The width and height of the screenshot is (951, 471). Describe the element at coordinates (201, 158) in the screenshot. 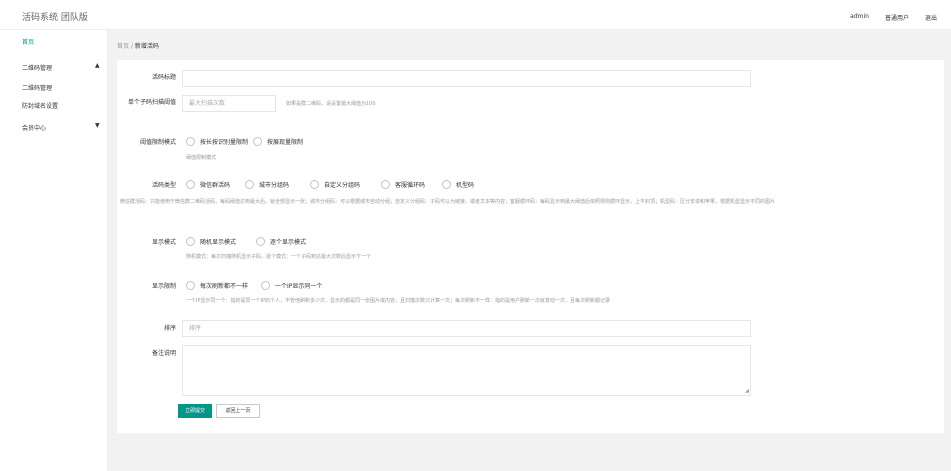

I see `mode-hint: 阈值限制模式` at that location.